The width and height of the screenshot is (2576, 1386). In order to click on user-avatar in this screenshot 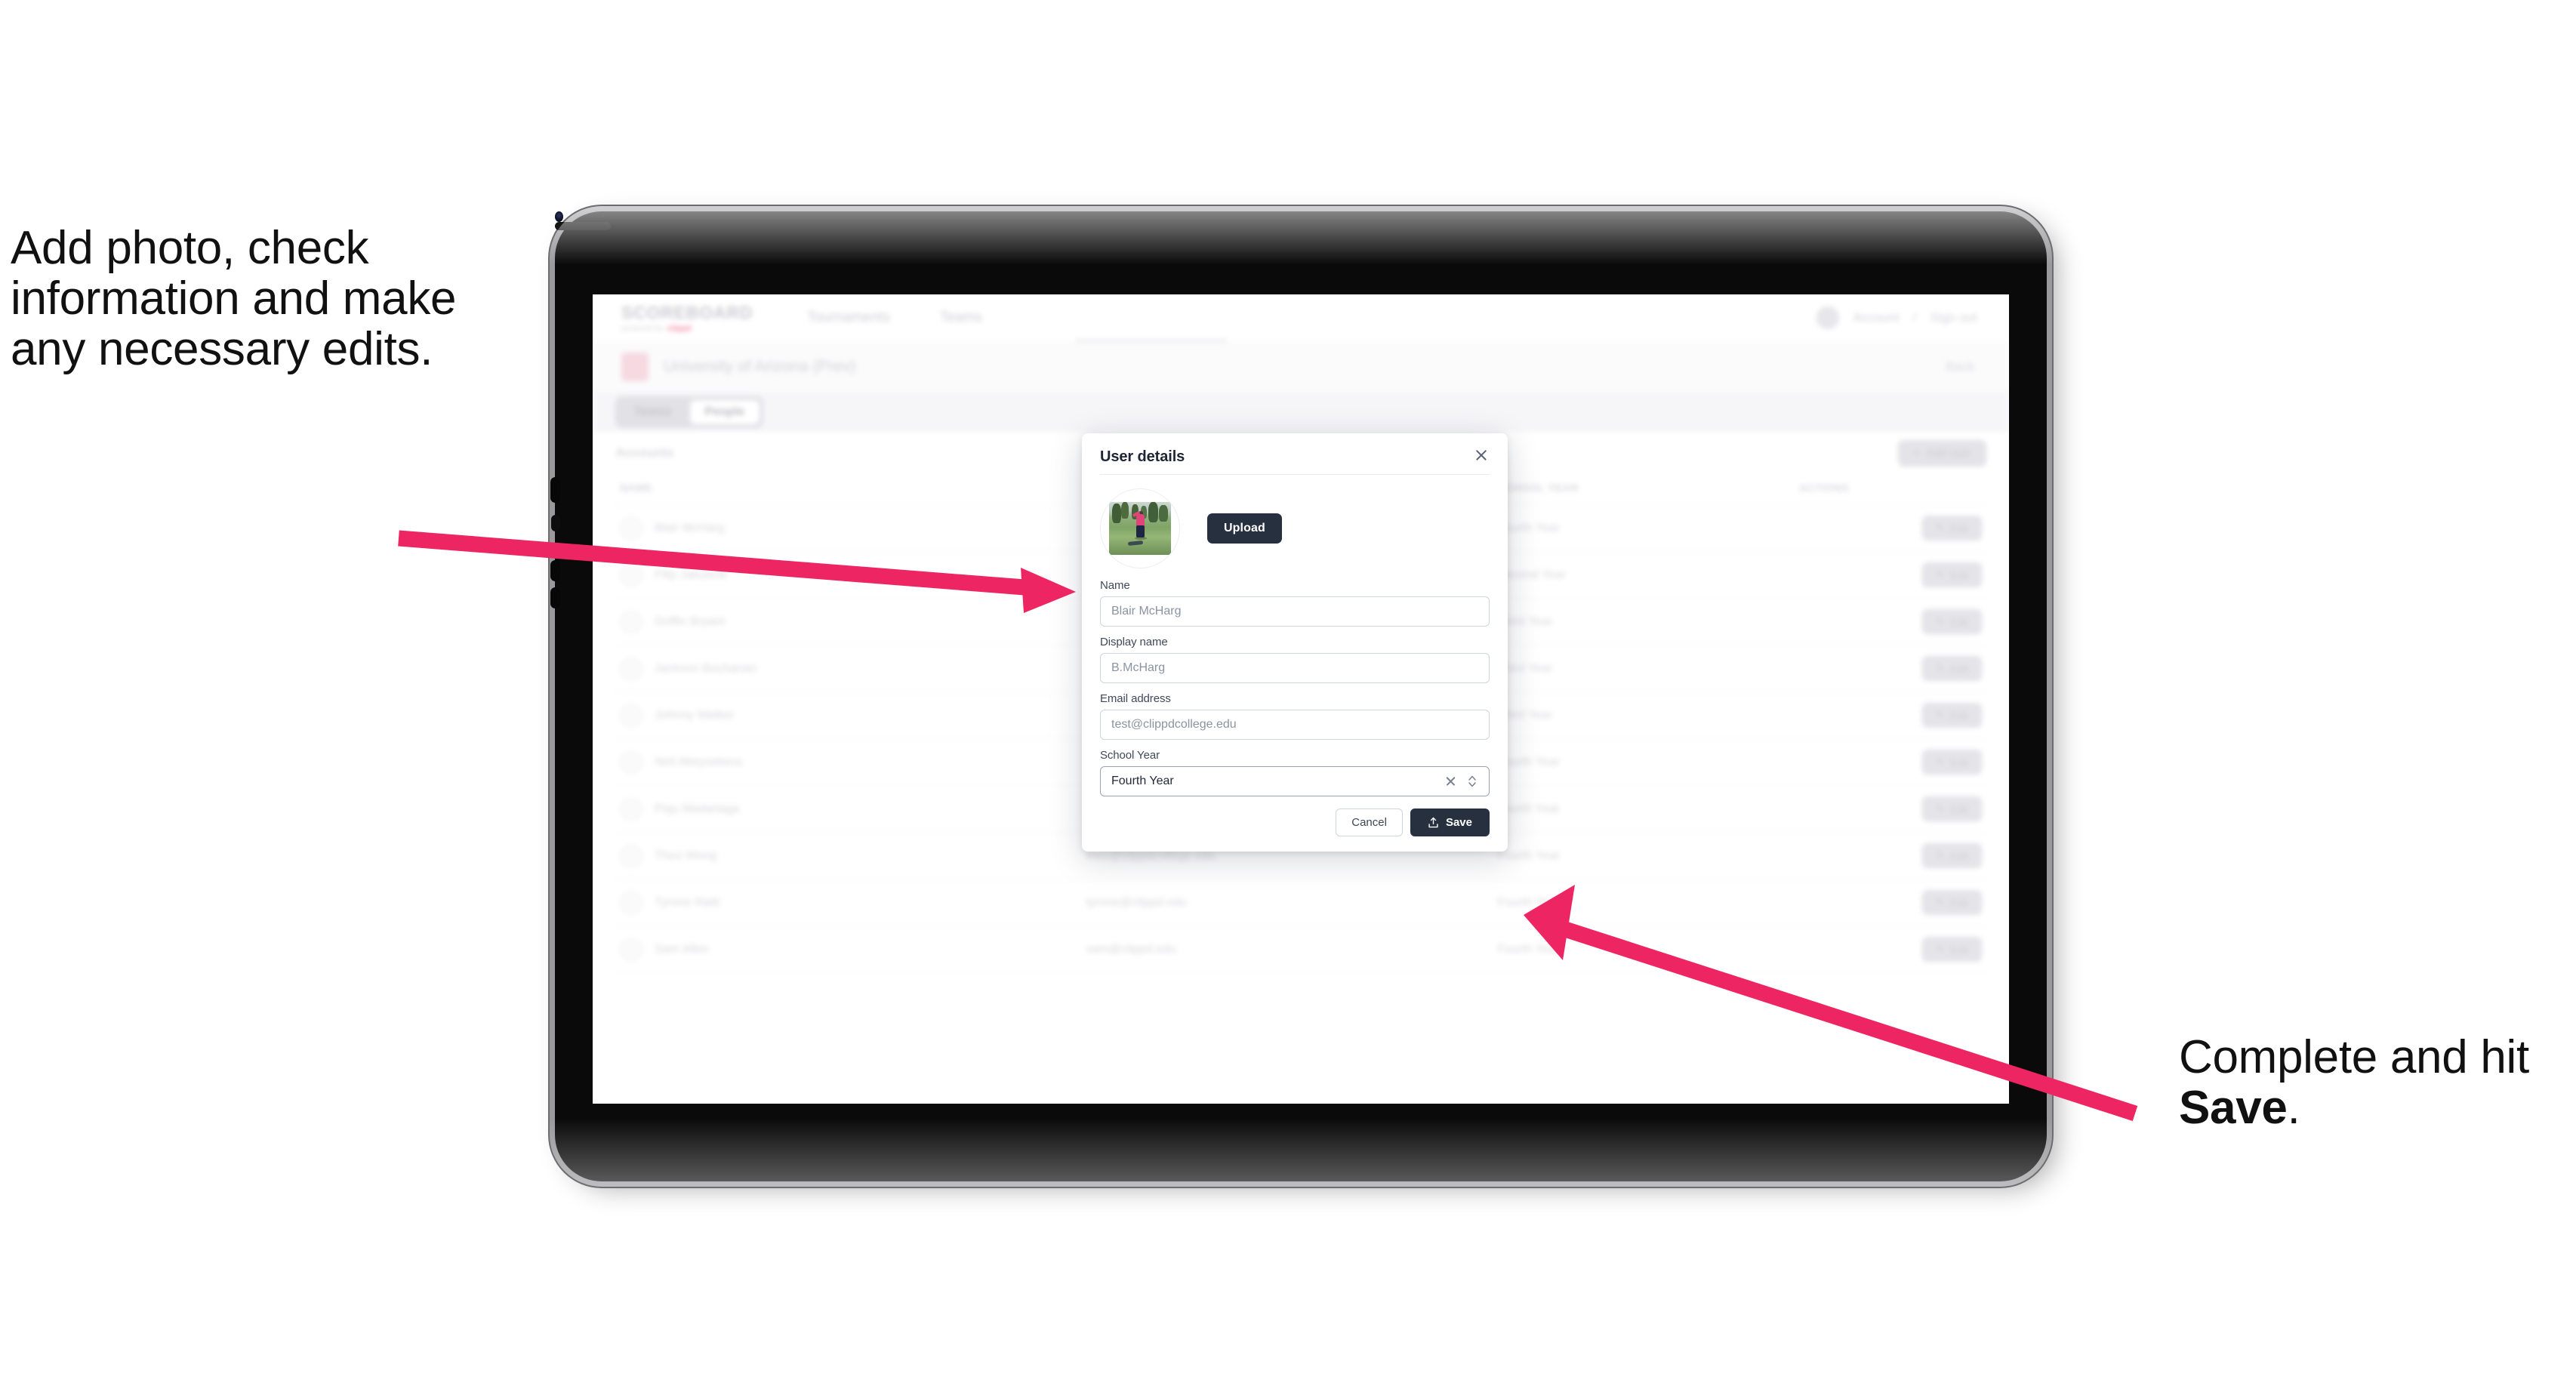, I will do `click(1828, 317)`.